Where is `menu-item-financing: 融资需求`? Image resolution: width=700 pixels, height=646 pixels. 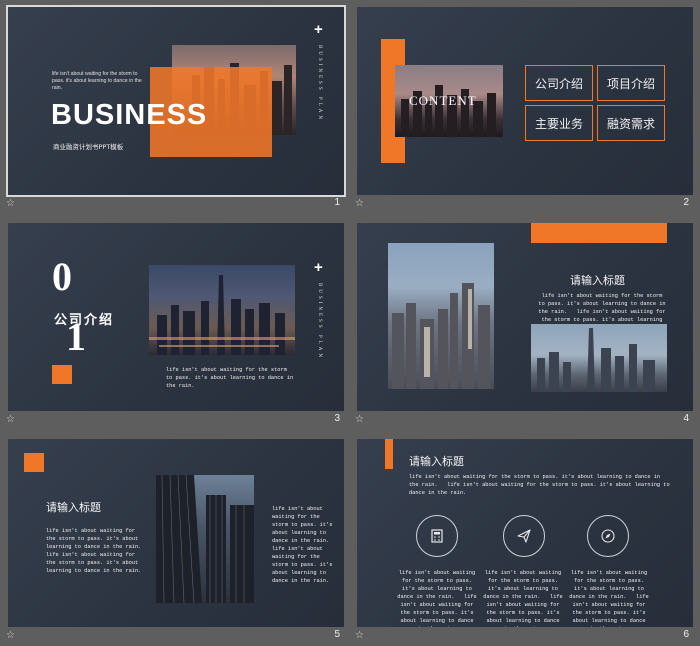
menu-item-financing: 融资需求 is located at coordinates (631, 123).